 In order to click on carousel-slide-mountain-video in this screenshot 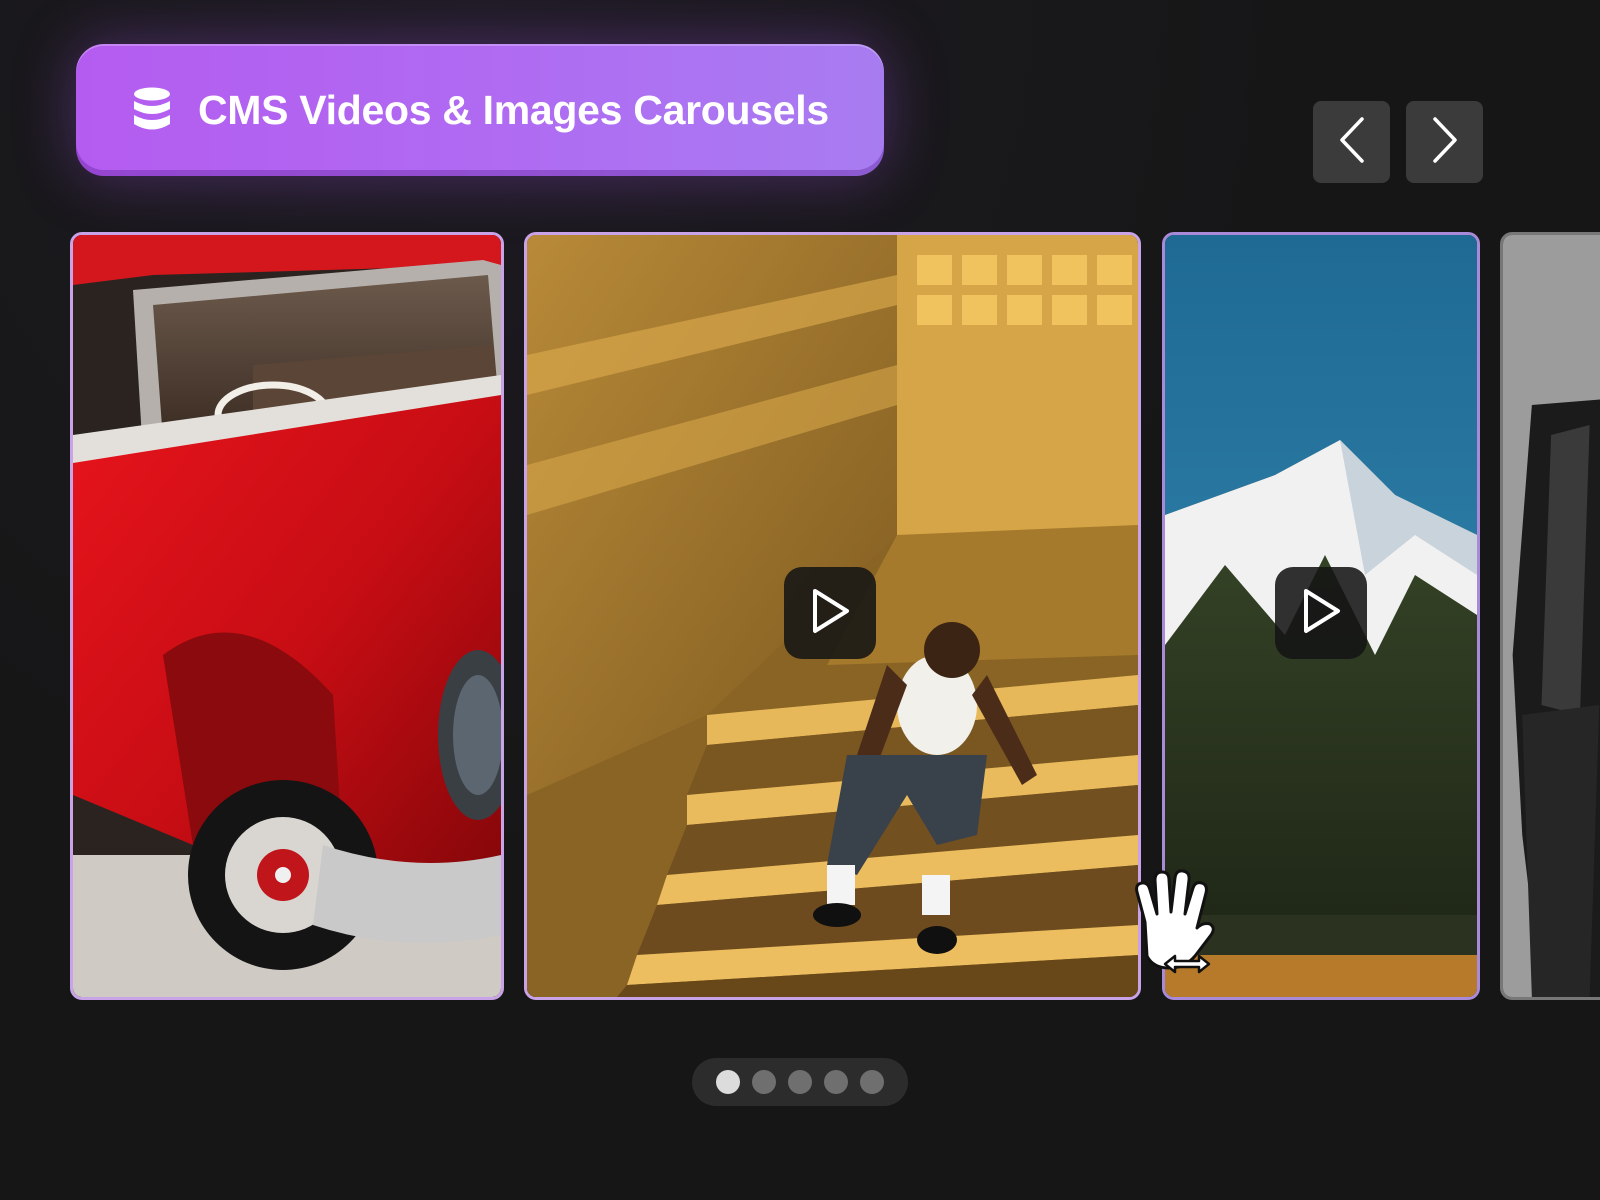, I will do `click(1321, 616)`.